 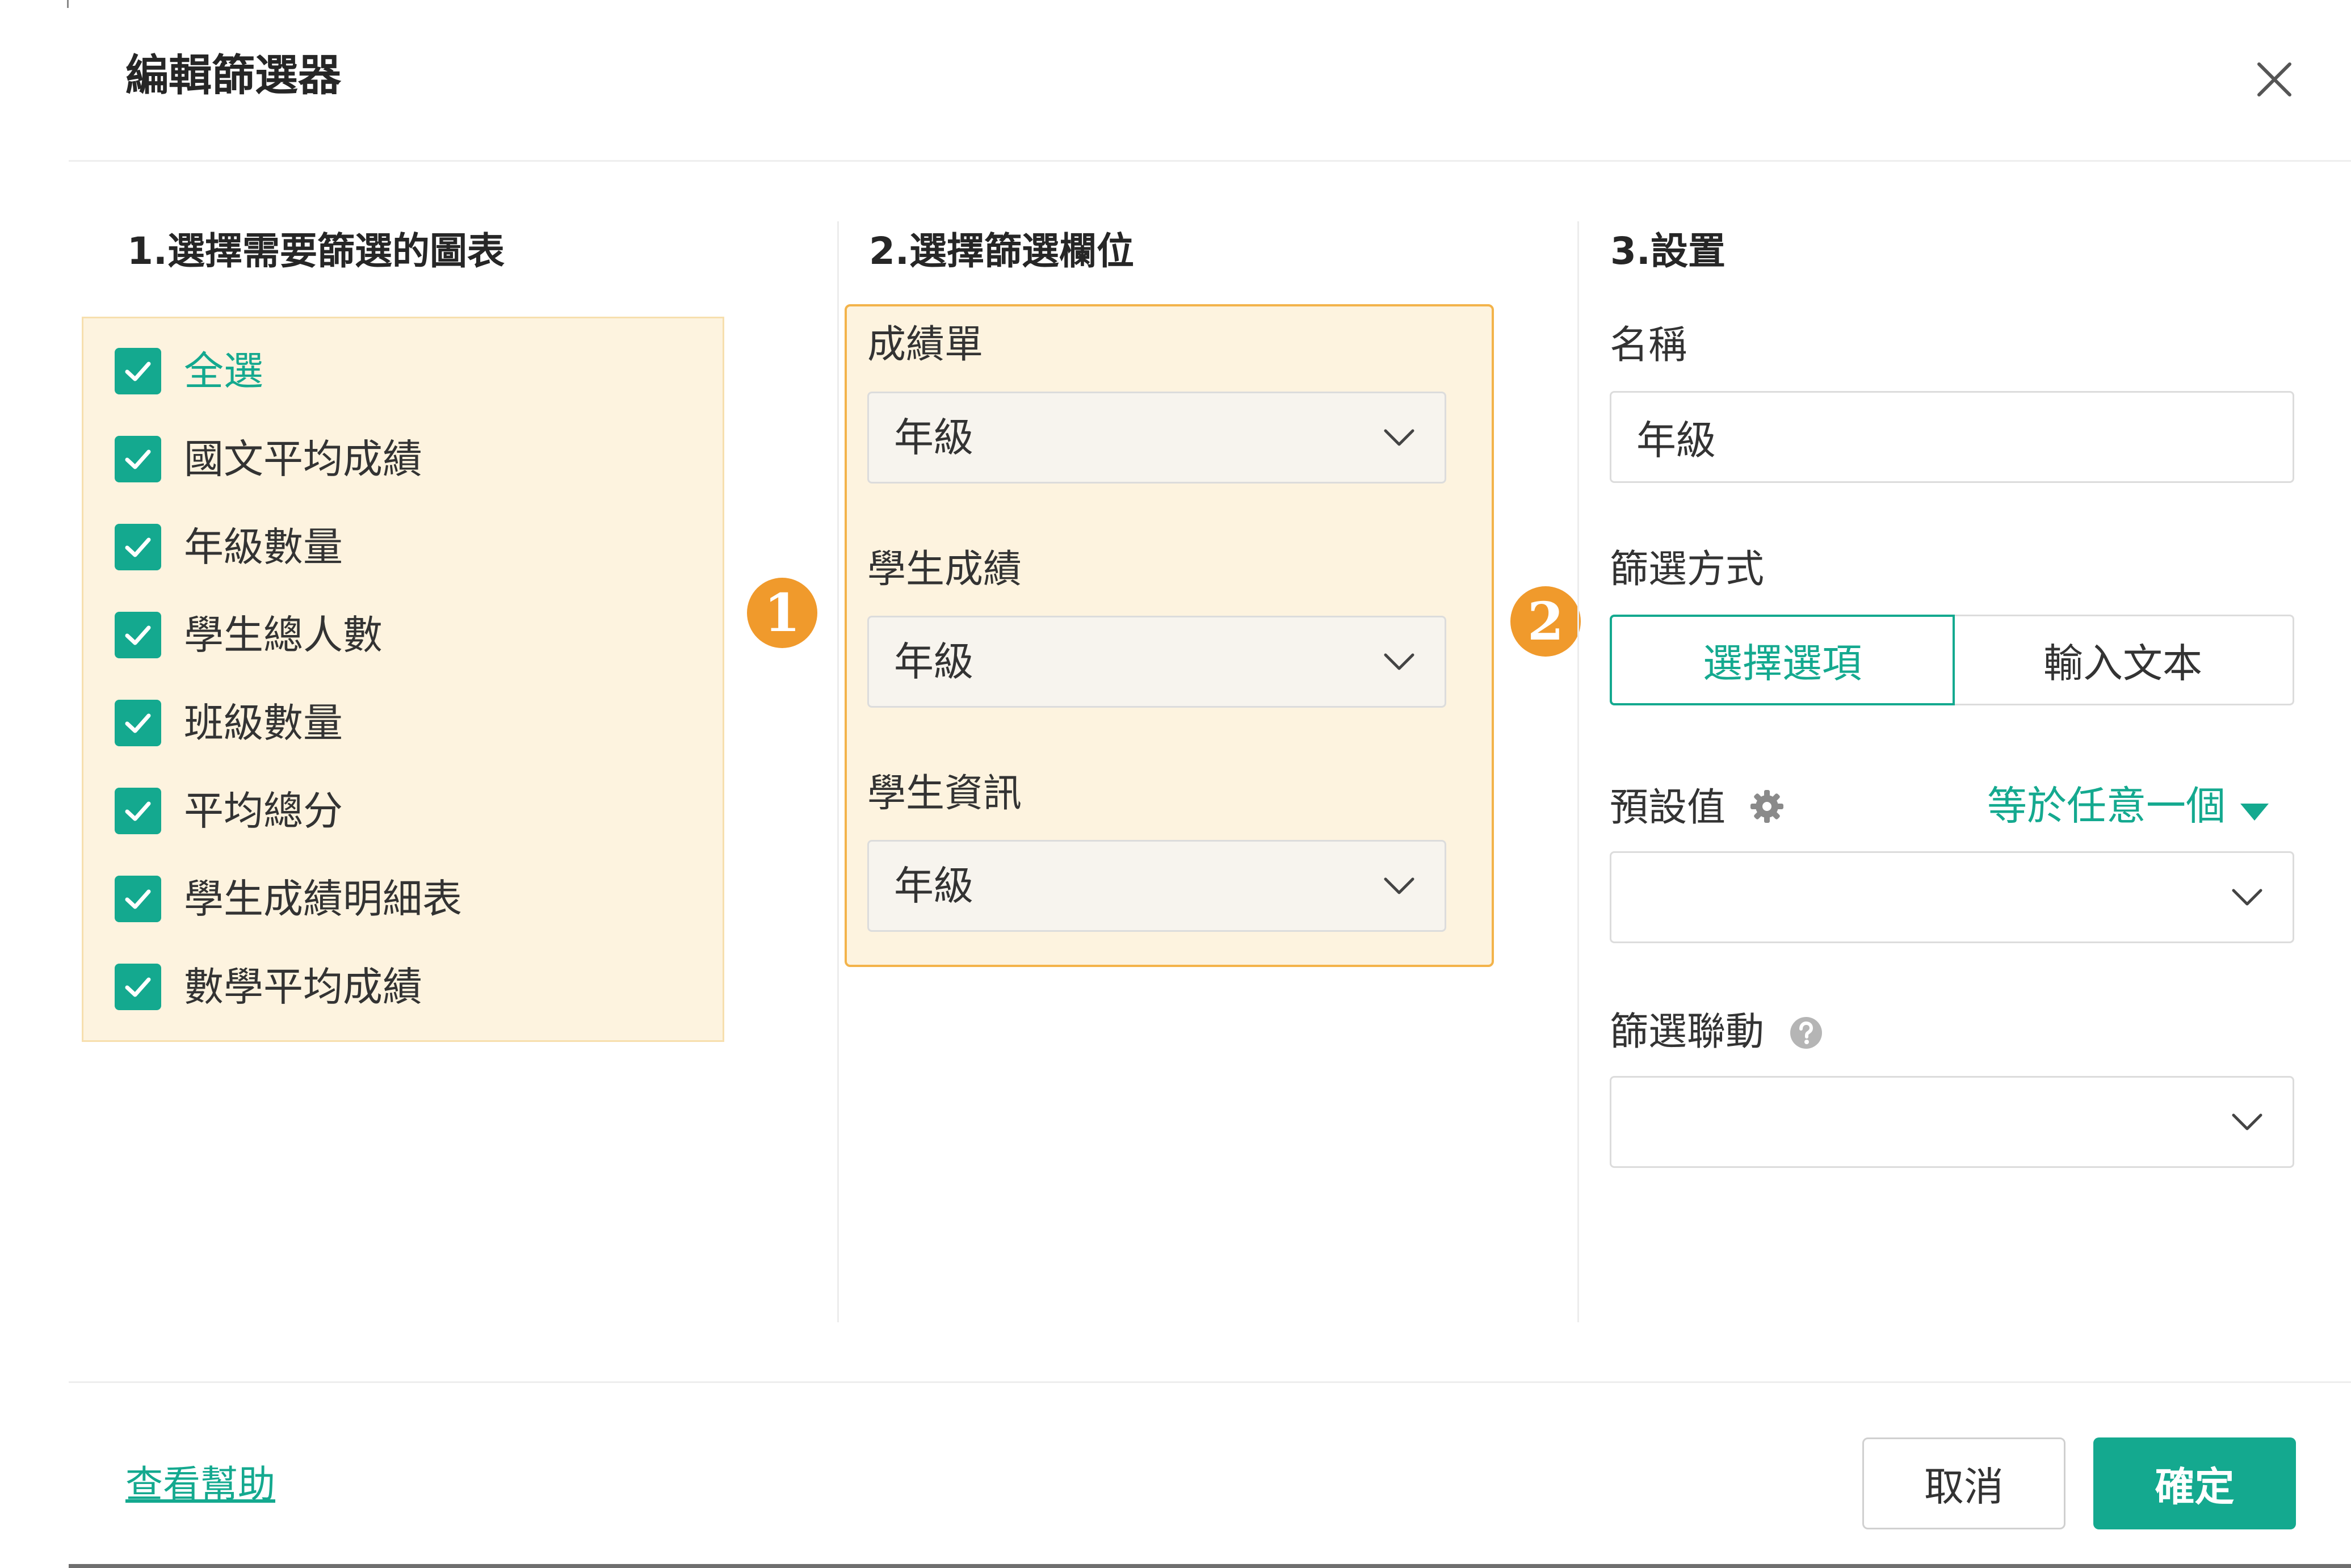 What do you see at coordinates (925, 344) in the screenshot?
I see `field-label-report: 成績單` at bounding box center [925, 344].